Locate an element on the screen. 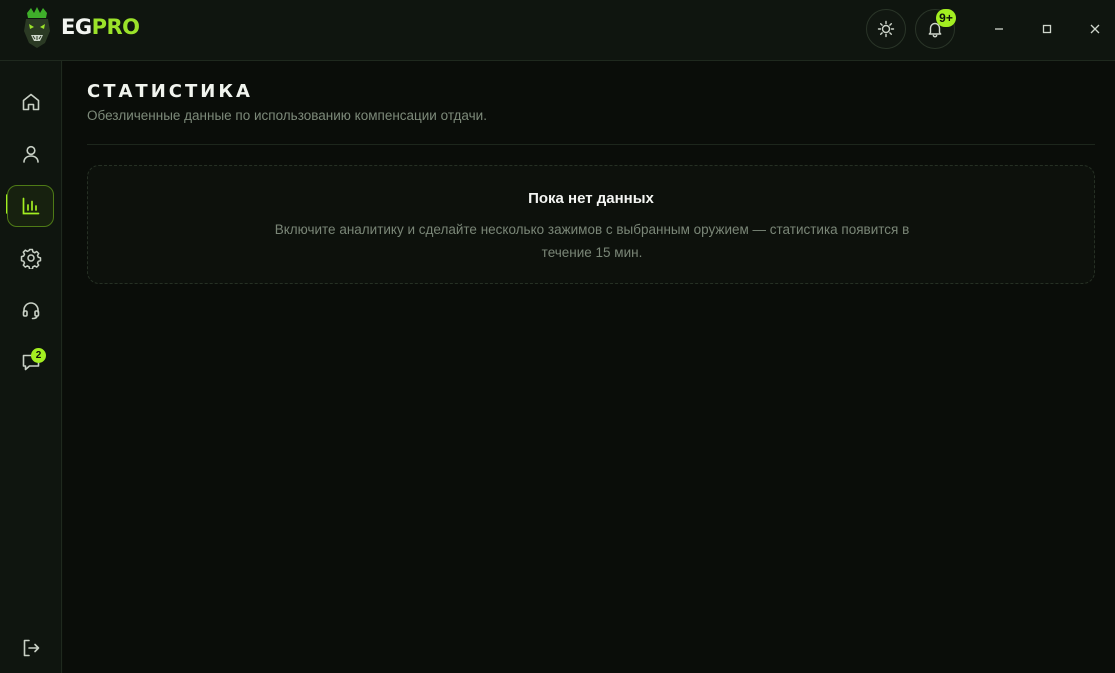 The height and width of the screenshot is (673, 1115). logout-icon is located at coordinates (31, 648).